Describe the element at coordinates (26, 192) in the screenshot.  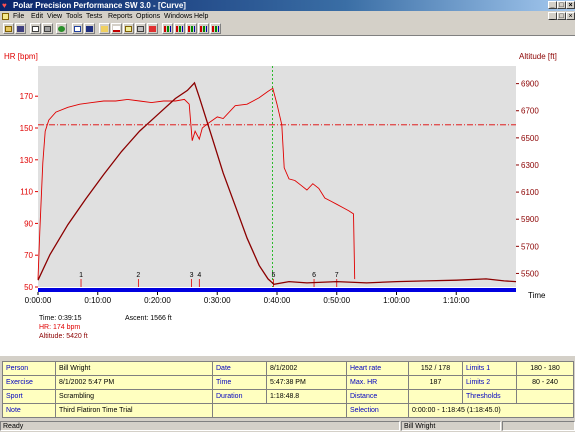
I see `hr-tick-label: 110` at that location.